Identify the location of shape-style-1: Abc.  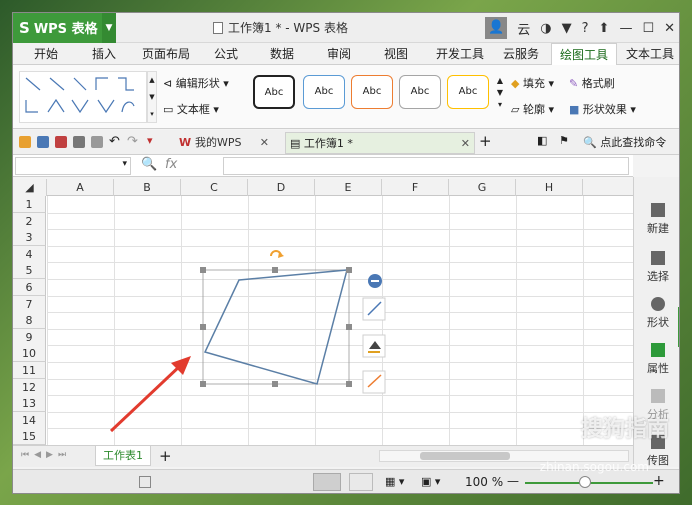
(274, 92).